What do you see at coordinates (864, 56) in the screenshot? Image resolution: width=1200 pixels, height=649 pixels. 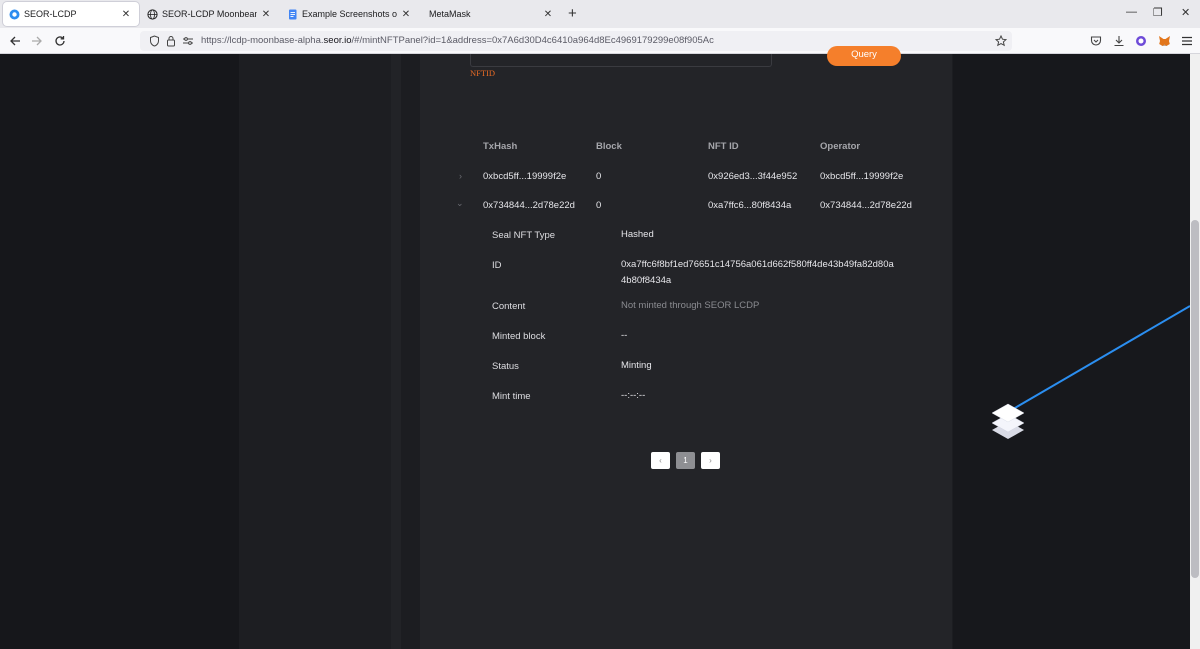 I see `query-button: Query` at bounding box center [864, 56].